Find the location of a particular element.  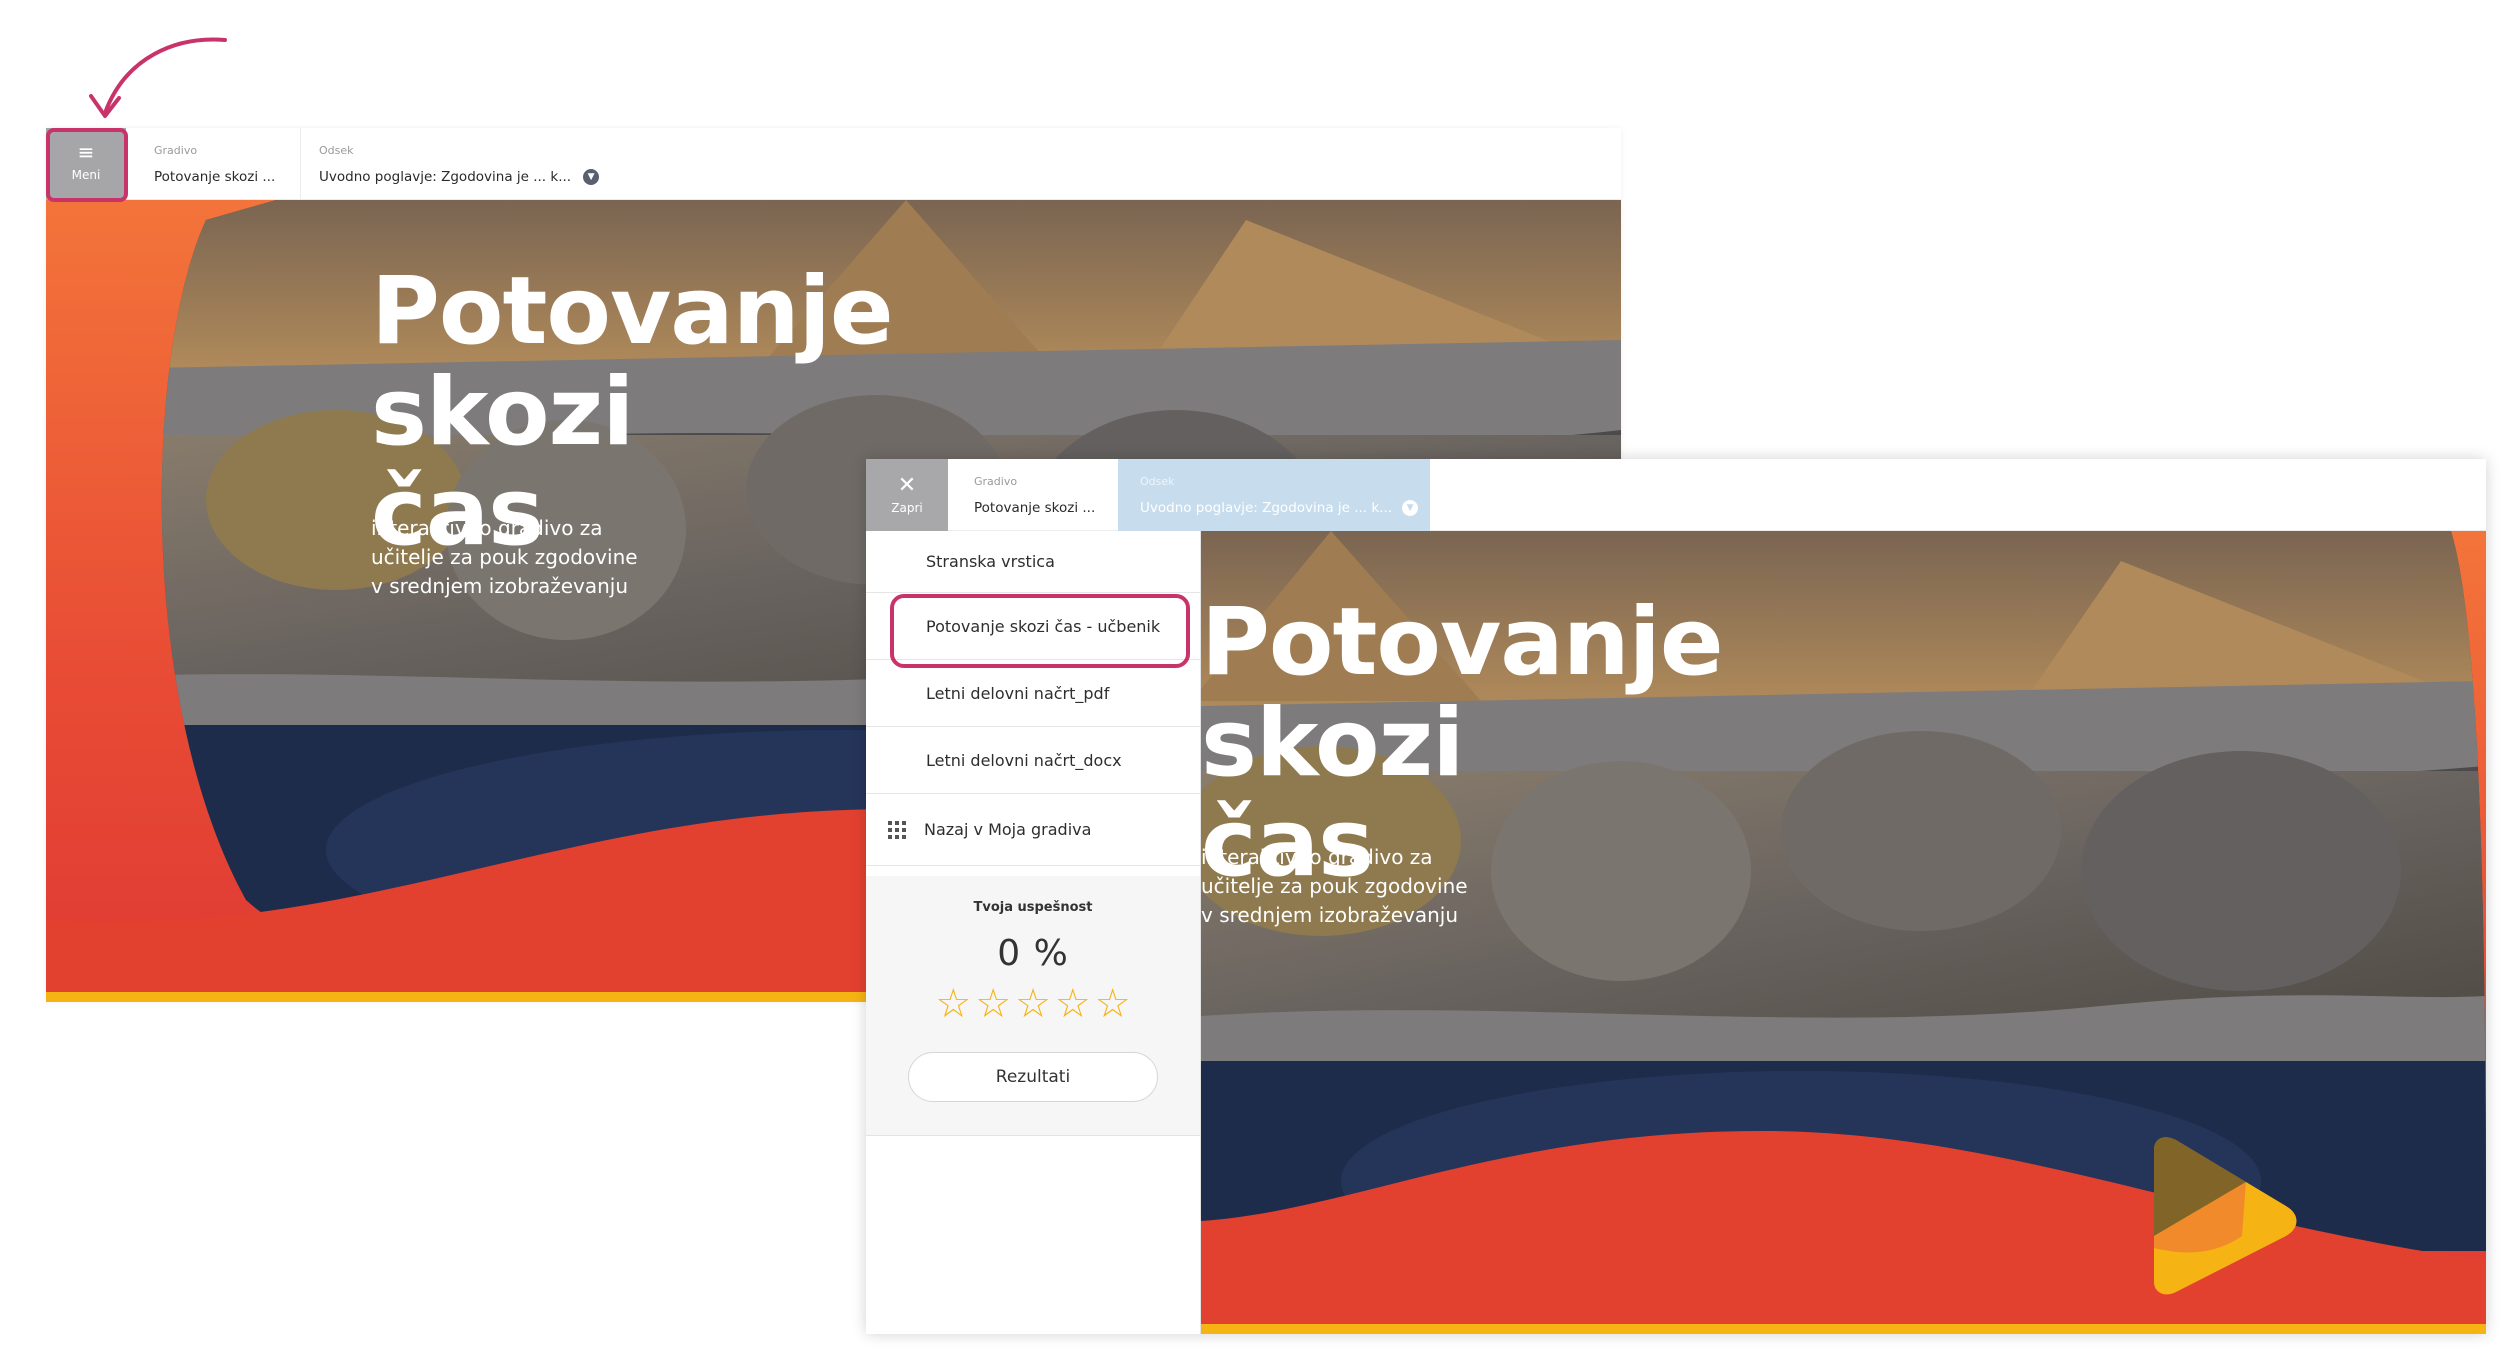

star-rating: ☆ ☆ ☆ ☆ ☆ is located at coordinates (1033, 1004).